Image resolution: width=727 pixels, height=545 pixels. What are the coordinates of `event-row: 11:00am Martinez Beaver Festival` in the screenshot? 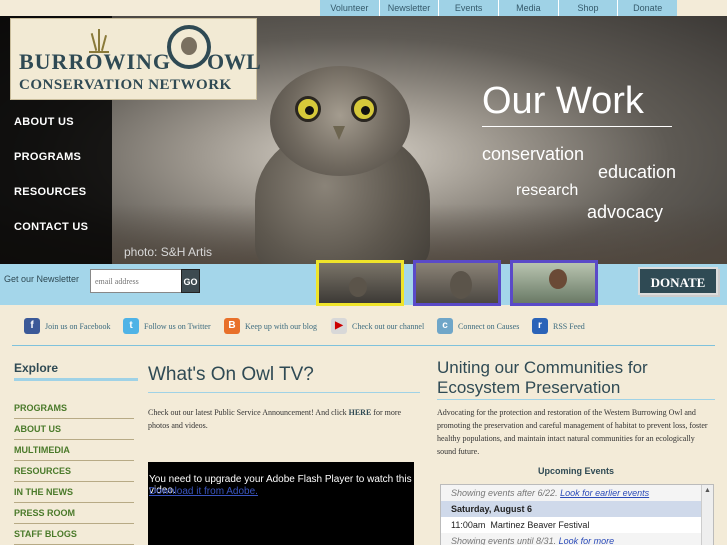 It's located at (577, 525).